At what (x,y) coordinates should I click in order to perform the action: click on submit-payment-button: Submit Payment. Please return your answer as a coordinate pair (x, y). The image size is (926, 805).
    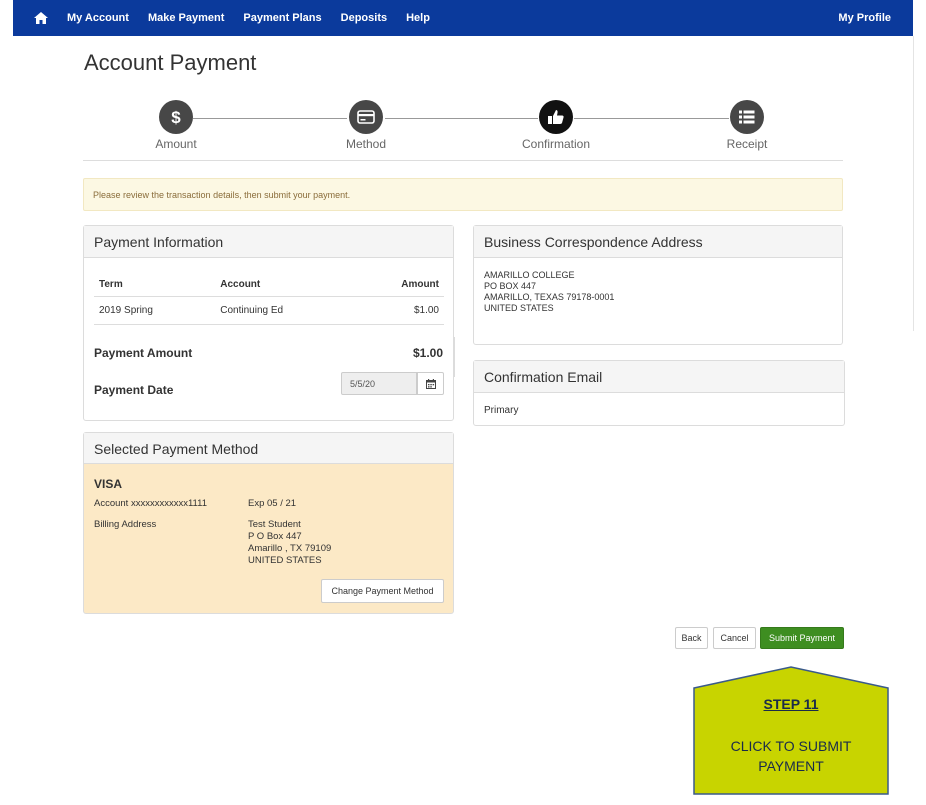
    Looking at the image, I should click on (802, 638).